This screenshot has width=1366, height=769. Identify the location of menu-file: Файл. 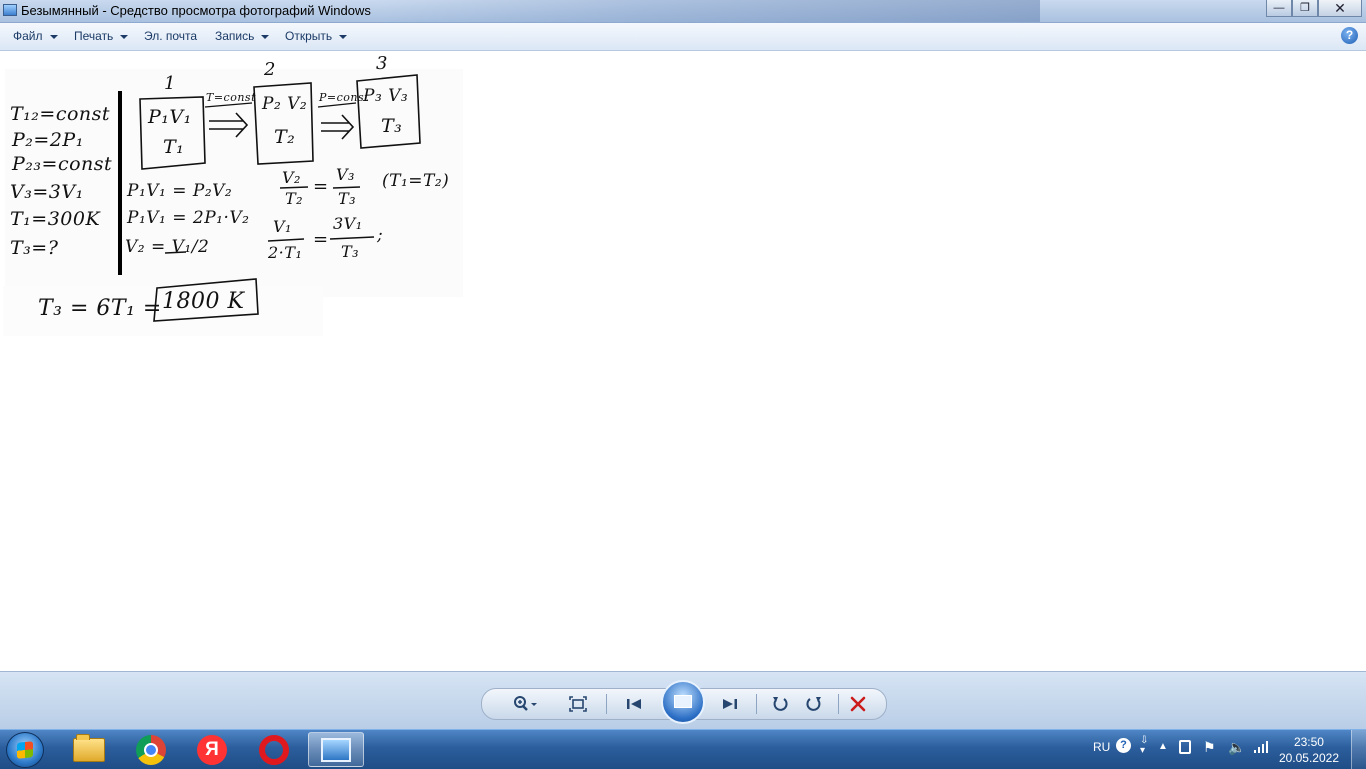
(35, 36).